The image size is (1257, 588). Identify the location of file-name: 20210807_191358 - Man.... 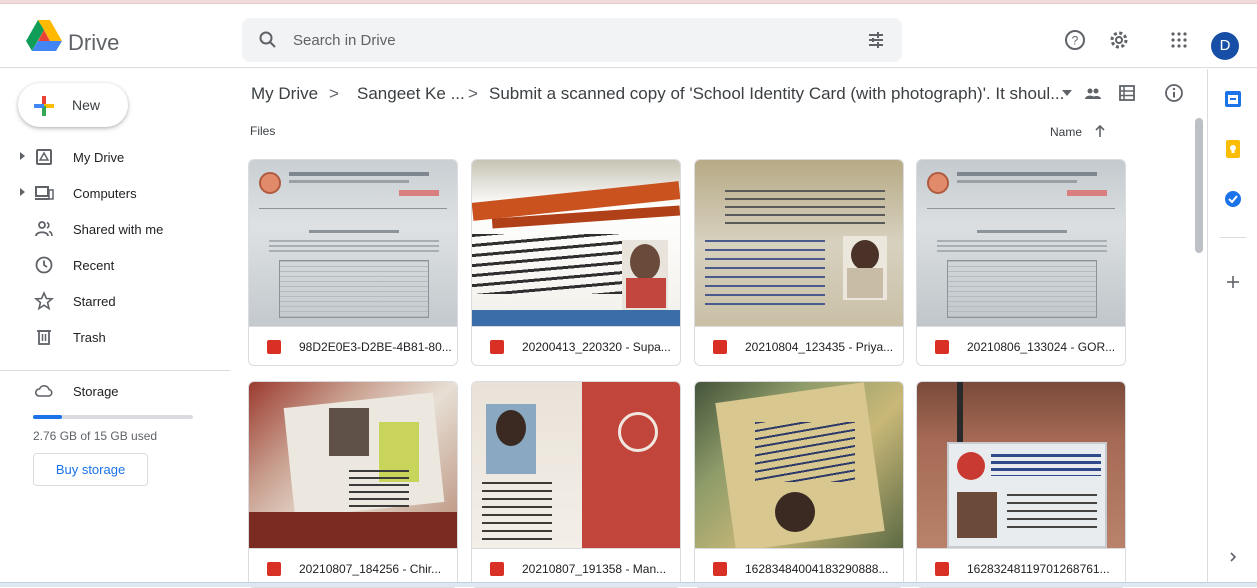
(594, 569).